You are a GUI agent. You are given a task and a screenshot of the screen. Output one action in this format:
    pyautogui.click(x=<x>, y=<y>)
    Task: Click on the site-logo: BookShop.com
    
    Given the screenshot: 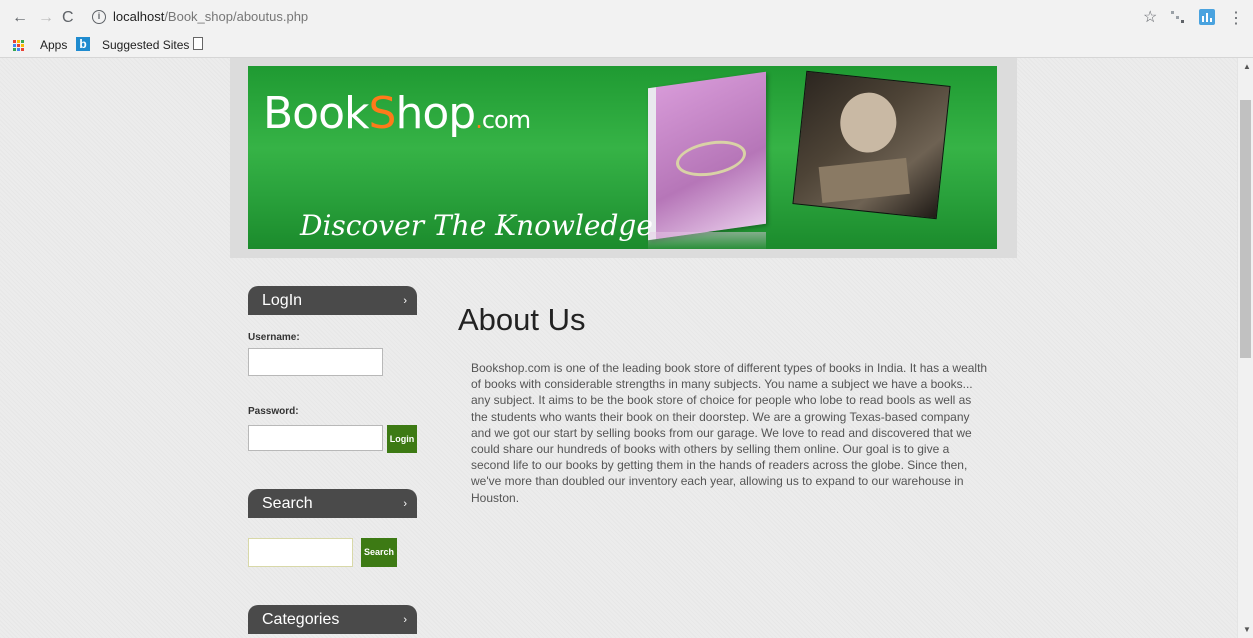 What is the action you would take?
    pyautogui.click(x=397, y=113)
    